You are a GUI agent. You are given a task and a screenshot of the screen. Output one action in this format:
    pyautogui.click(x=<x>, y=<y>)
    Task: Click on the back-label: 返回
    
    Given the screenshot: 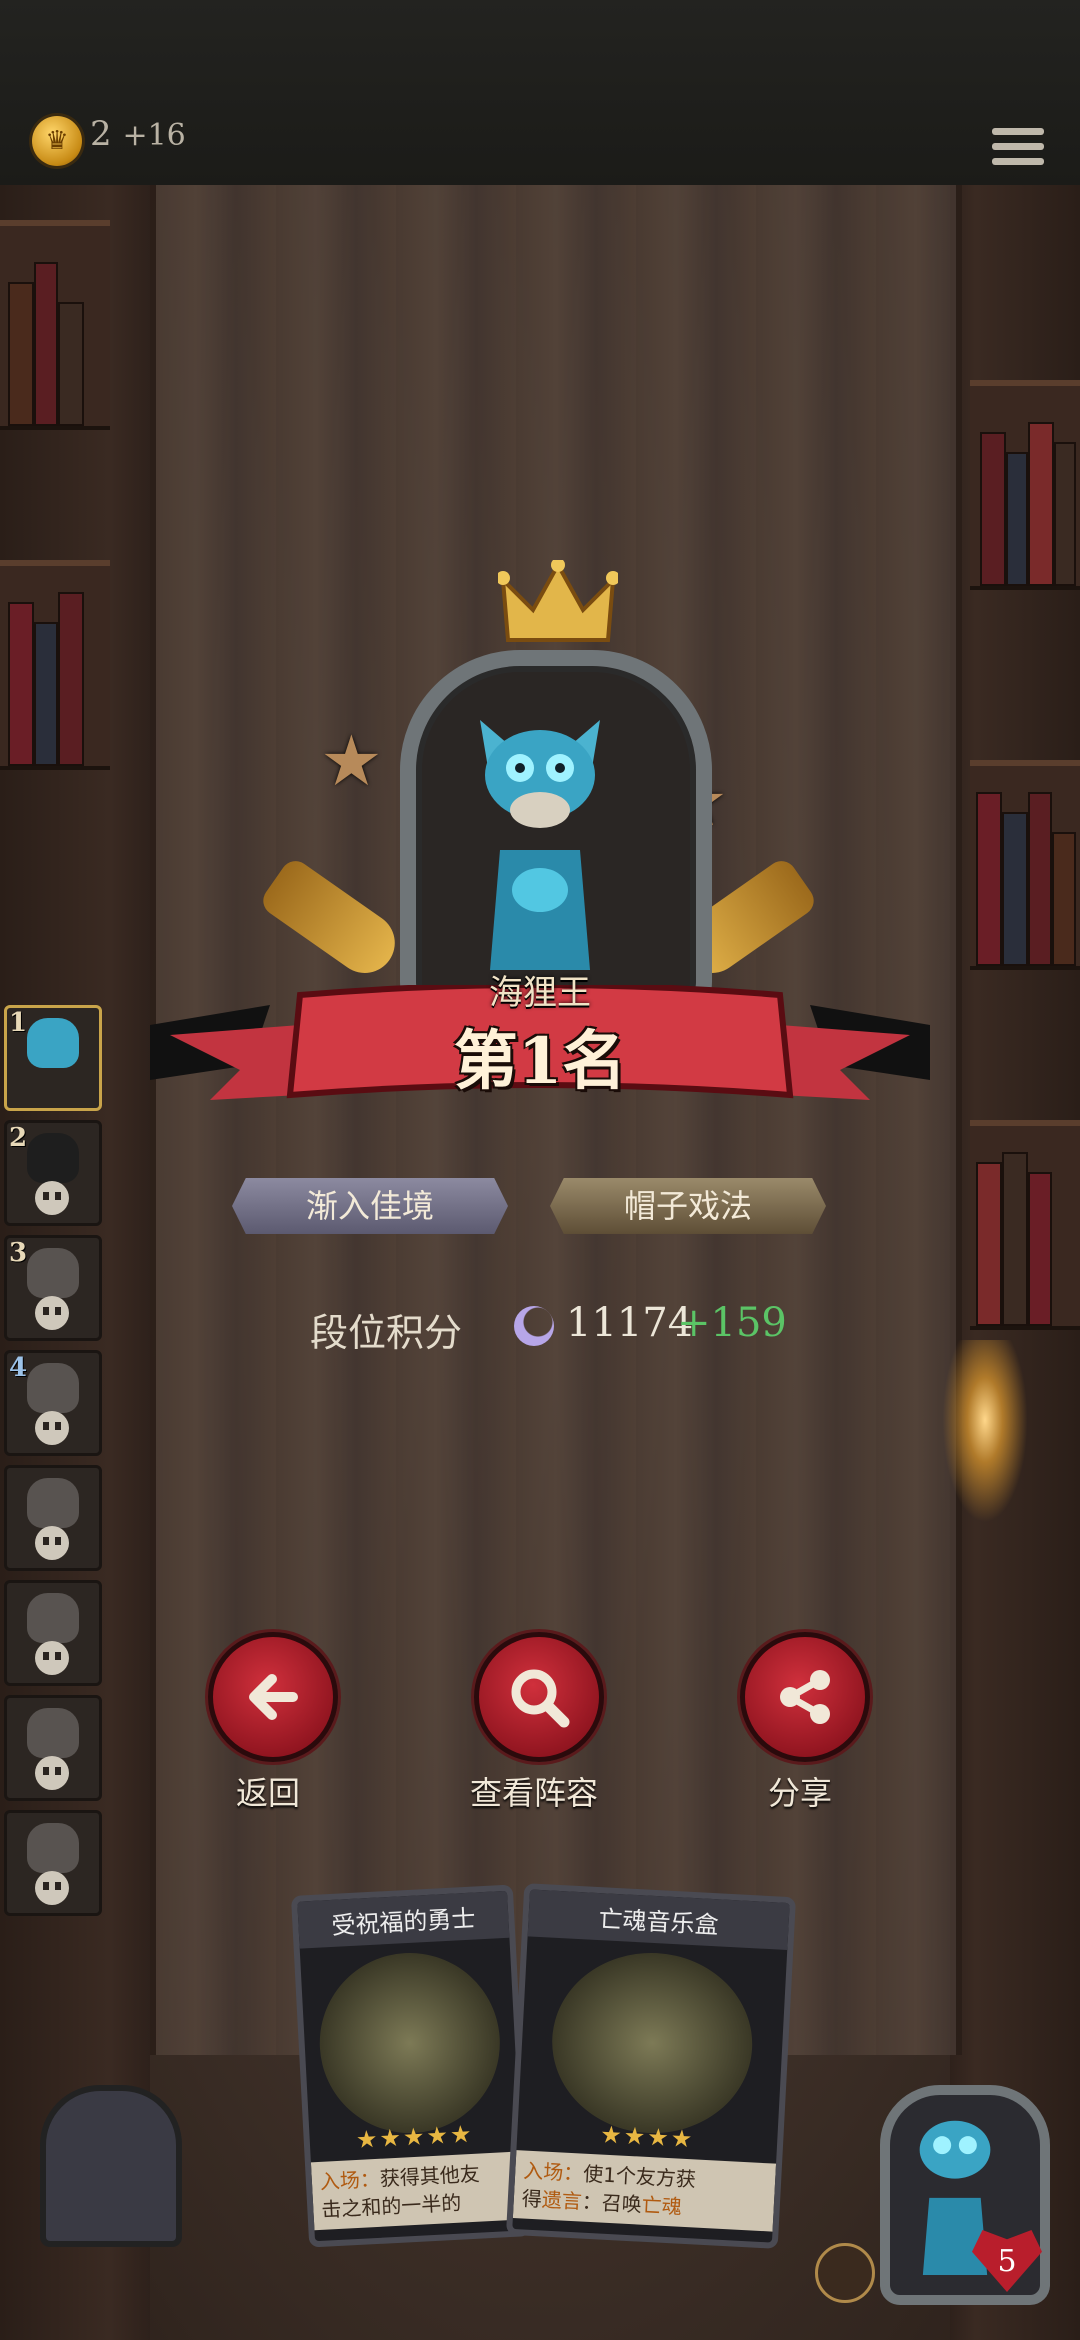 What is the action you would take?
    pyautogui.click(x=268, y=1791)
    